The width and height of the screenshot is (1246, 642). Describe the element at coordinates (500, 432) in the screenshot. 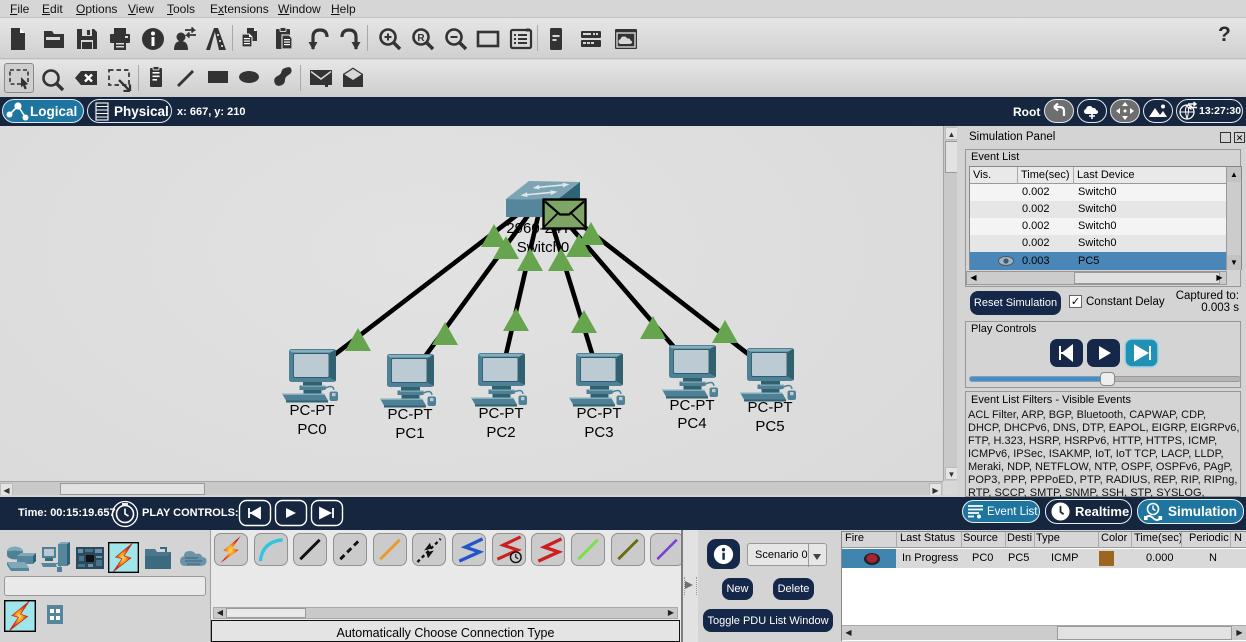

I see `svg-text: PC2` at that location.